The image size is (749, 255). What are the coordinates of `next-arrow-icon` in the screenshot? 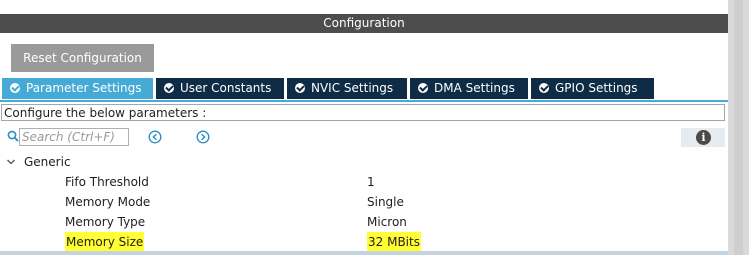 It's located at (203, 137).